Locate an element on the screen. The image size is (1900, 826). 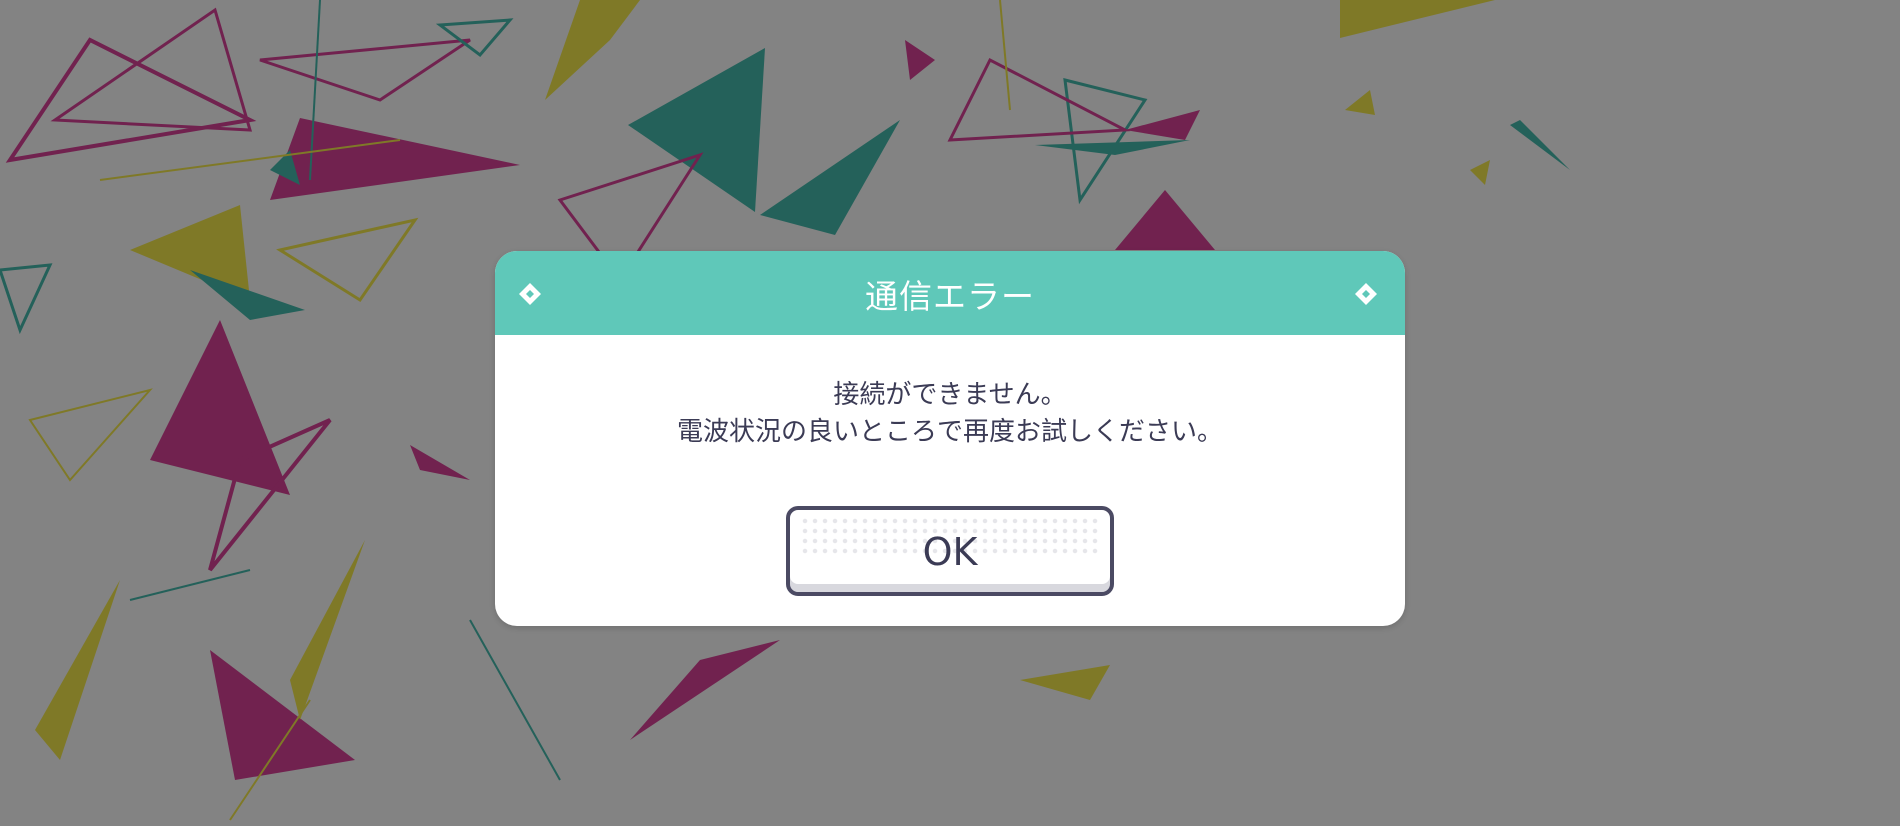
ok-button-label: OK is located at coordinates (950, 552).